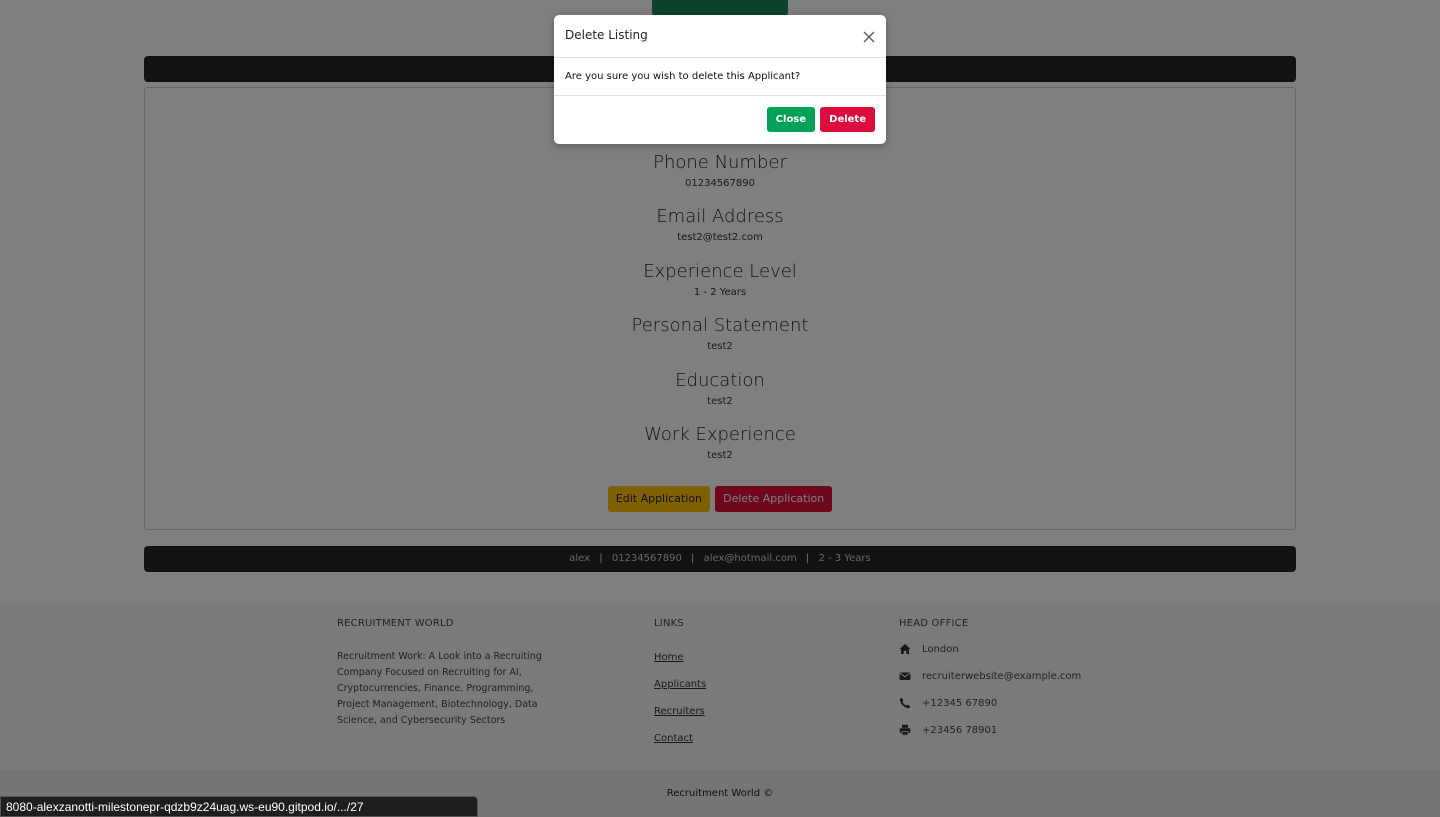 This screenshot has width=1440, height=817. What do you see at coordinates (791, 119) in the screenshot?
I see `close-button: Close` at bounding box center [791, 119].